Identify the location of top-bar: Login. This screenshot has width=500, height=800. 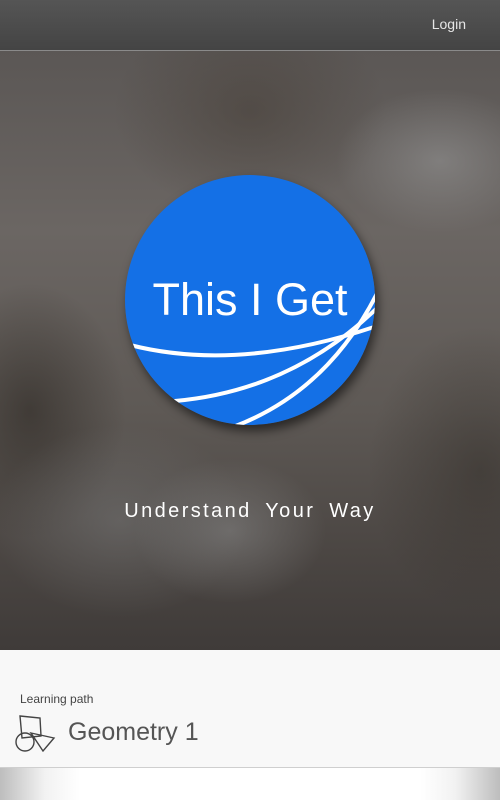
(250, 25).